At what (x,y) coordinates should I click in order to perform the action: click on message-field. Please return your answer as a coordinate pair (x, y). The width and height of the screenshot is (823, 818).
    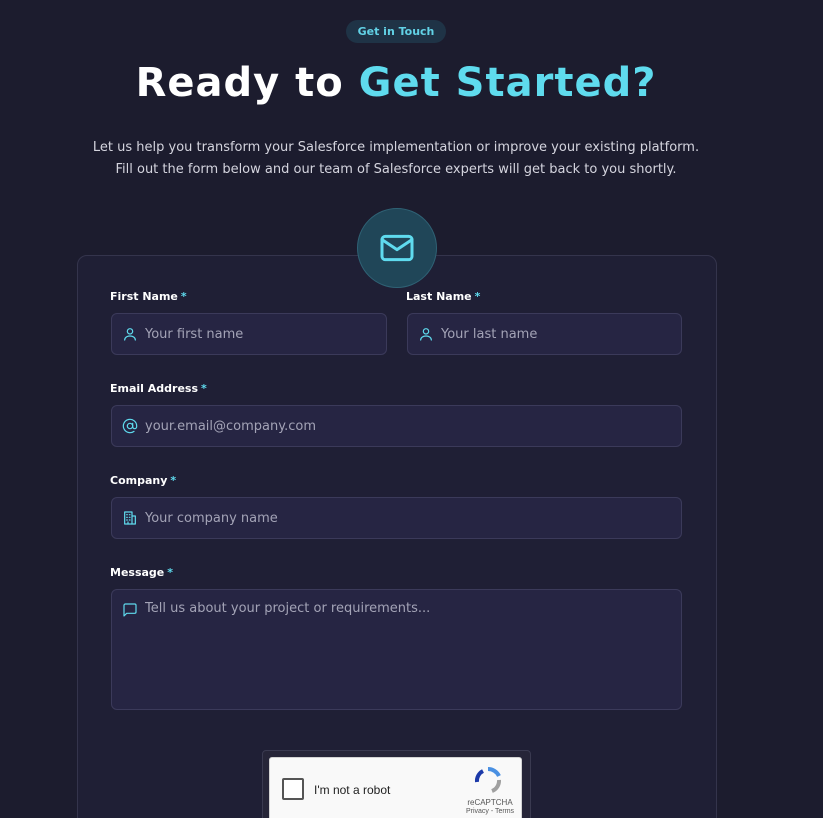
    Looking at the image, I should click on (396, 649).